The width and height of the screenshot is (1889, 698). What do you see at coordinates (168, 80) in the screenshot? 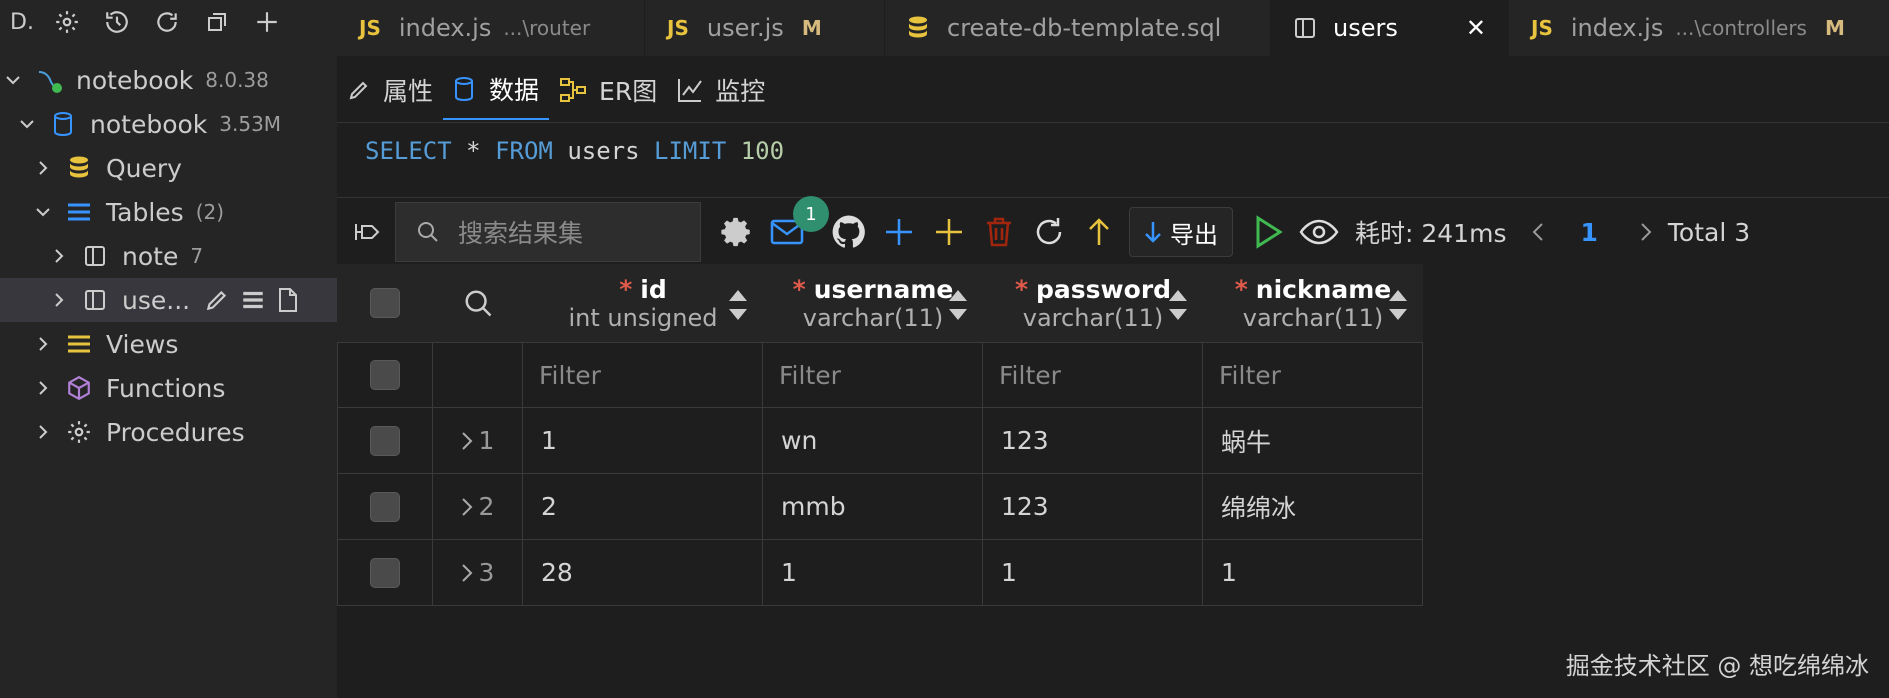
I see `tree-item-connection: notebook 8.0.38` at bounding box center [168, 80].